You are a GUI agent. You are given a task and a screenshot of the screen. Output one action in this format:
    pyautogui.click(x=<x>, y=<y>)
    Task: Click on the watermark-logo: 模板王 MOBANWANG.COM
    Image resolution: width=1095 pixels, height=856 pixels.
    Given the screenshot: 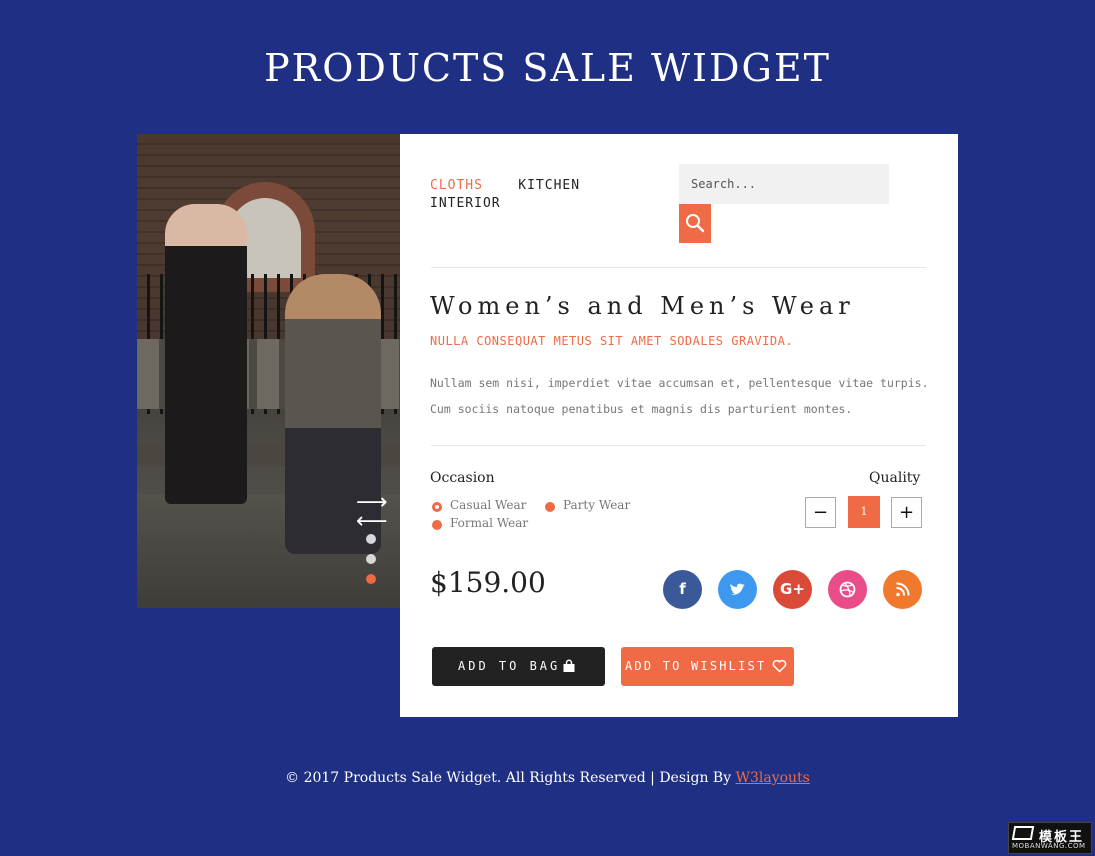 What is the action you would take?
    pyautogui.click(x=1050, y=838)
    